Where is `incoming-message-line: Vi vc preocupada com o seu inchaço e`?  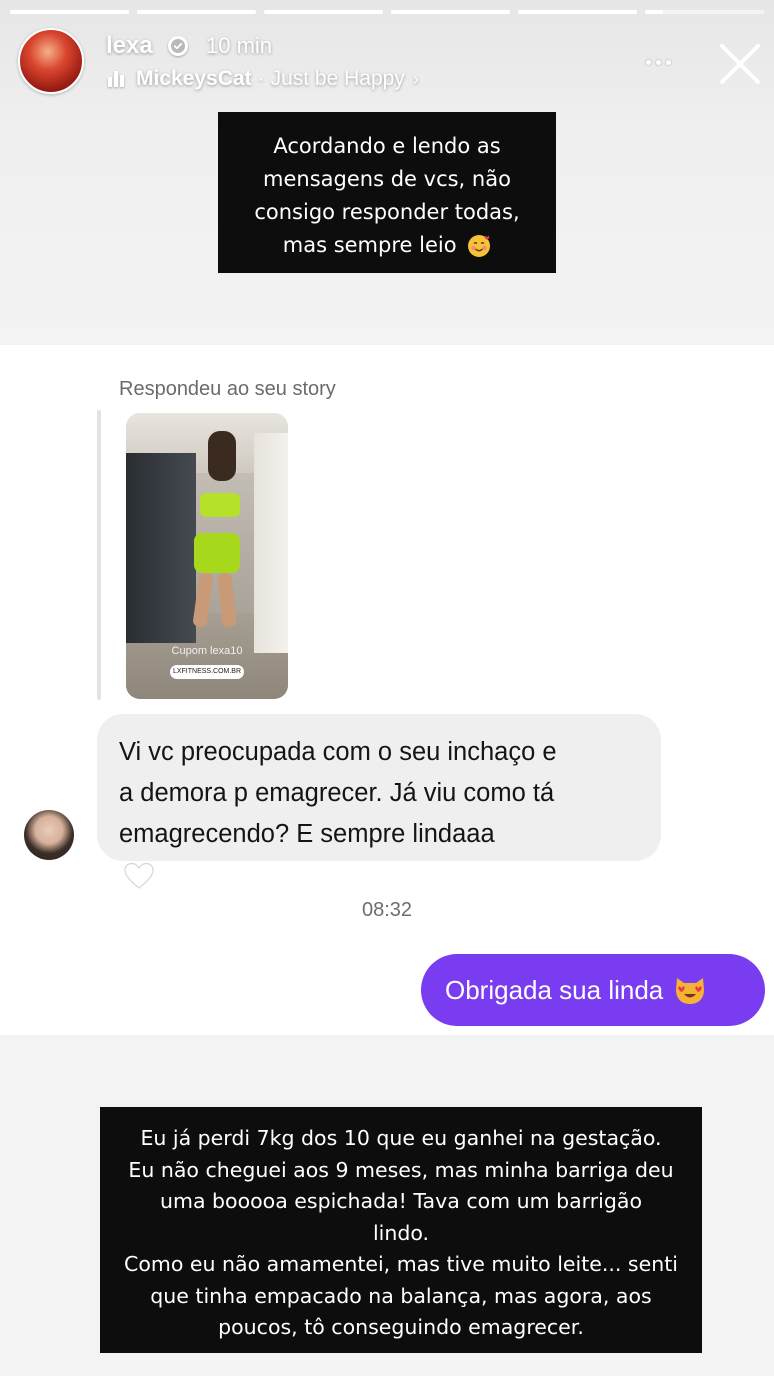
incoming-message-line: Vi vc preocupada com o seu inchaço e is located at coordinates (338, 752).